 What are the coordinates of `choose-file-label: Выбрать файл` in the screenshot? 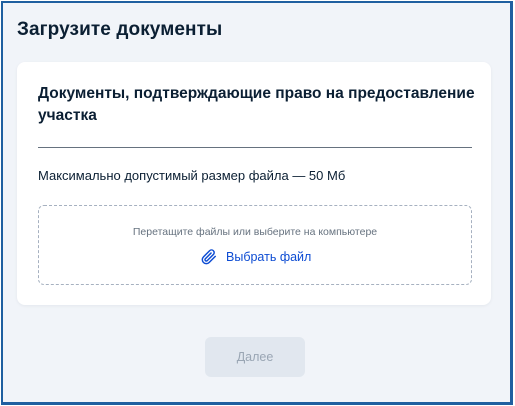 It's located at (269, 257).